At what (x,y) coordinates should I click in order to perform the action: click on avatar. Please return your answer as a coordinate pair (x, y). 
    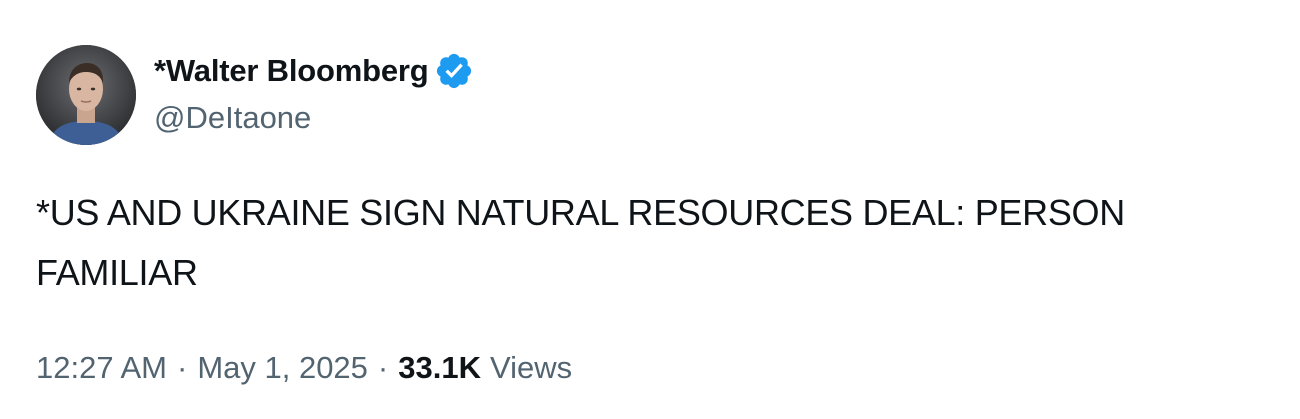
    Looking at the image, I should click on (86, 95).